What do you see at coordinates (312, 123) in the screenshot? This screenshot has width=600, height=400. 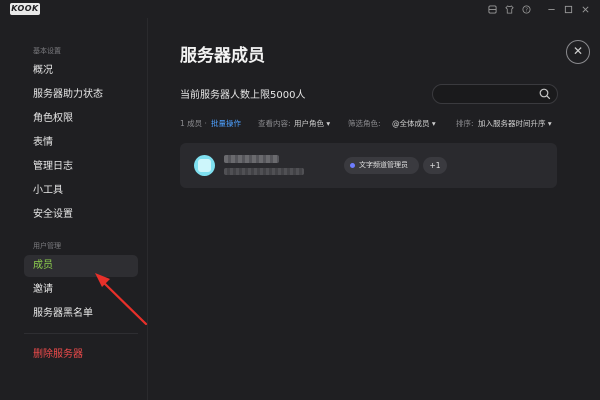 I see `view-content-dropdown: 用户角色 ▾` at bounding box center [312, 123].